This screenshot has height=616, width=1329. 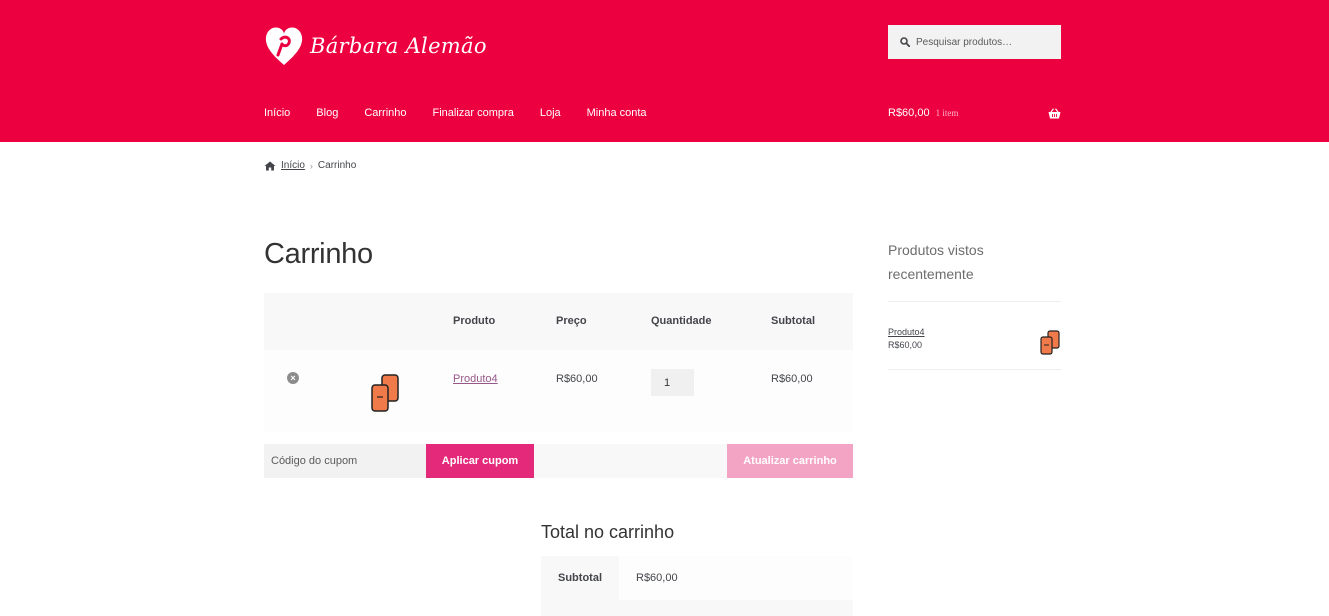 I want to click on heart-logo-icon, so click(x=284, y=46).